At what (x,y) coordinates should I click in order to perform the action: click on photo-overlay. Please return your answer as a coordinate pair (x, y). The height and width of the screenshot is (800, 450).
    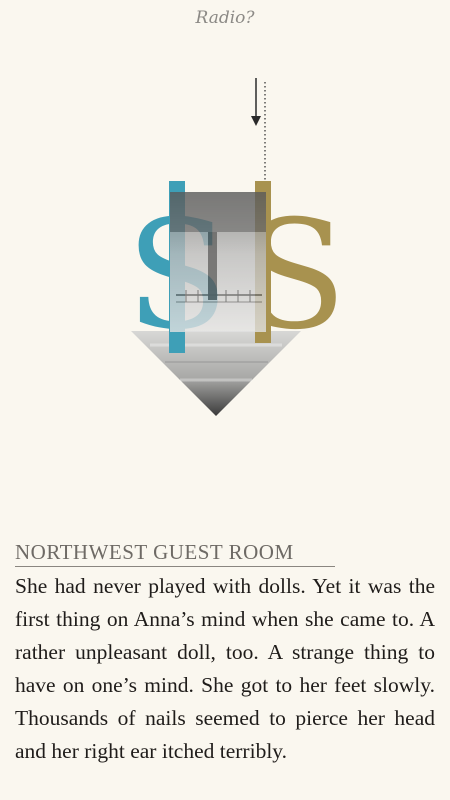
    Looking at the image, I should click on (218, 262).